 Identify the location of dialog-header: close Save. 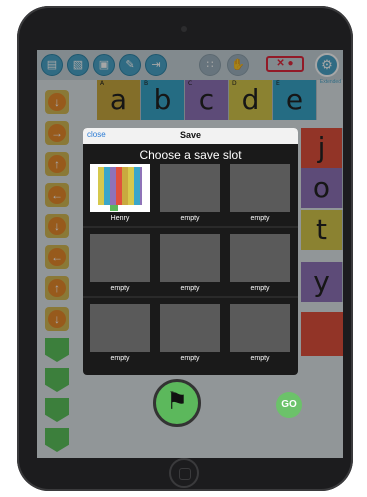
(190, 136).